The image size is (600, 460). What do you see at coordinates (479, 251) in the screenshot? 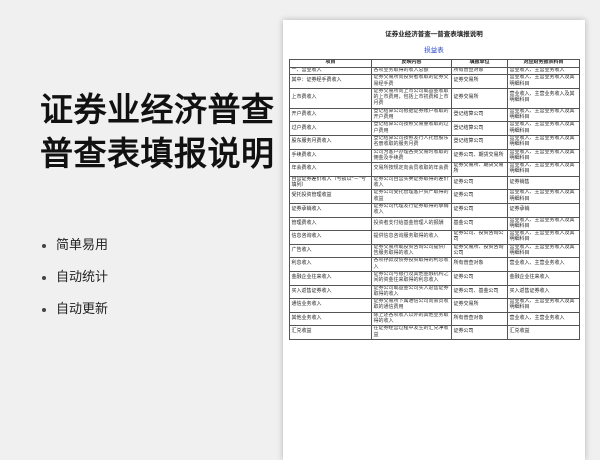
I see `table-cell: 证券交易所、投资咨询公司` at bounding box center [479, 251].